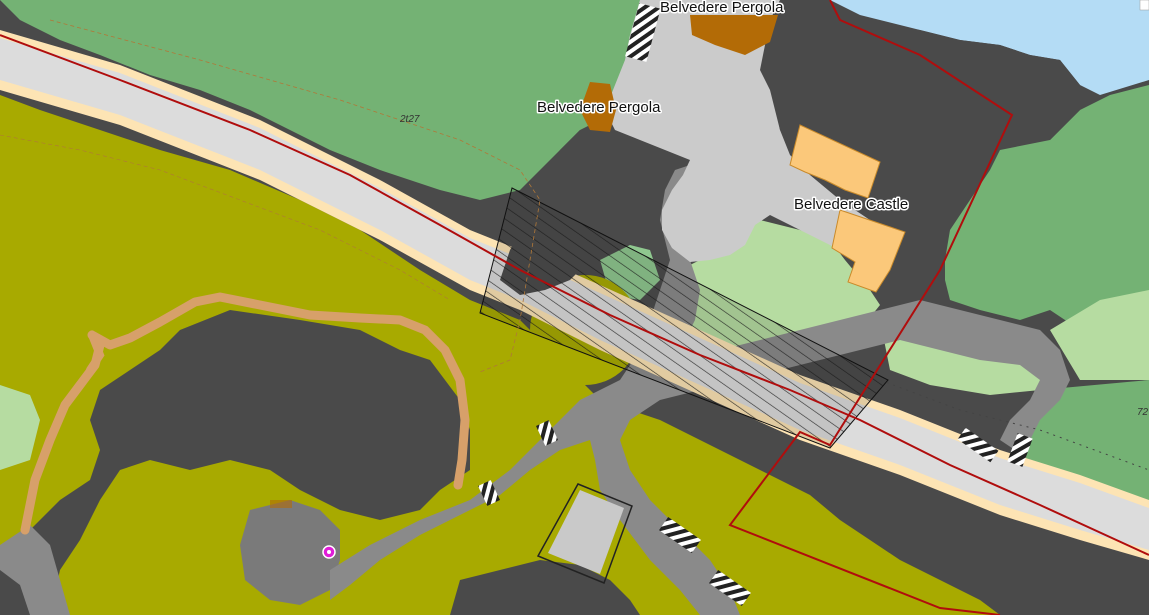  I want to click on label-belvedere-pergola-top: Belvedere Pergola, so click(722, 9).